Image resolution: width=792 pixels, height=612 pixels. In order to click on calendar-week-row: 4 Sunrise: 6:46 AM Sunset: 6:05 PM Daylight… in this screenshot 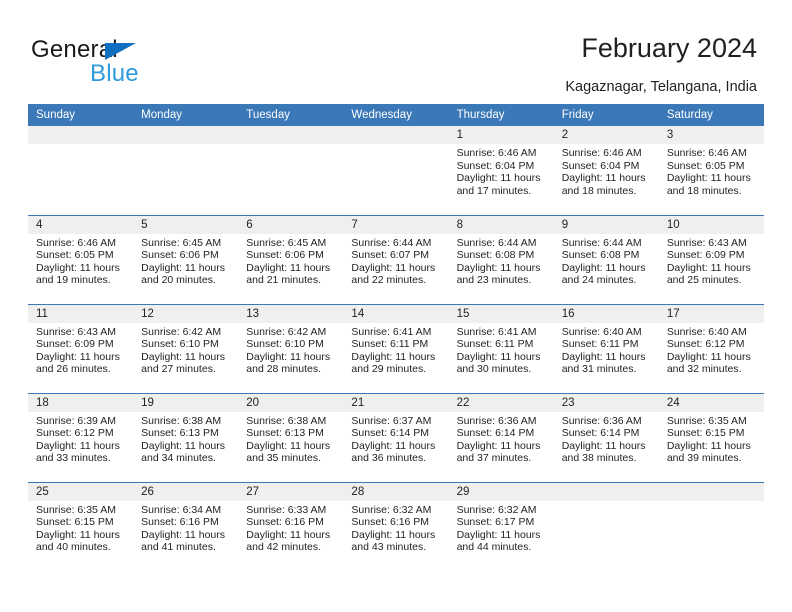, I will do `click(396, 259)`.